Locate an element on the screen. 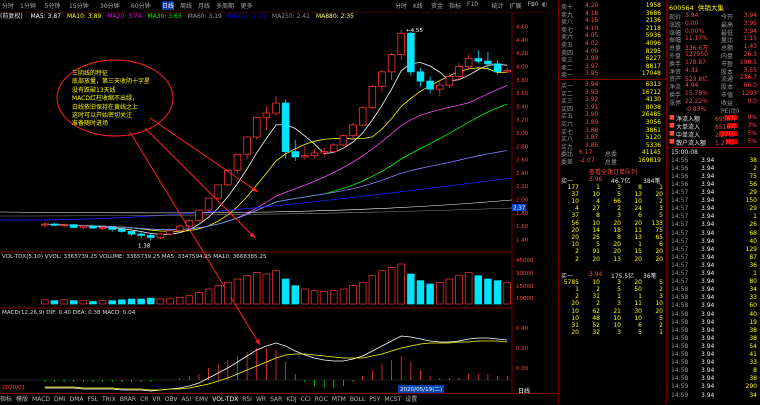 This screenshot has width=760, height=405. indicator-tab: 指标 is located at coordinates (6, 398).